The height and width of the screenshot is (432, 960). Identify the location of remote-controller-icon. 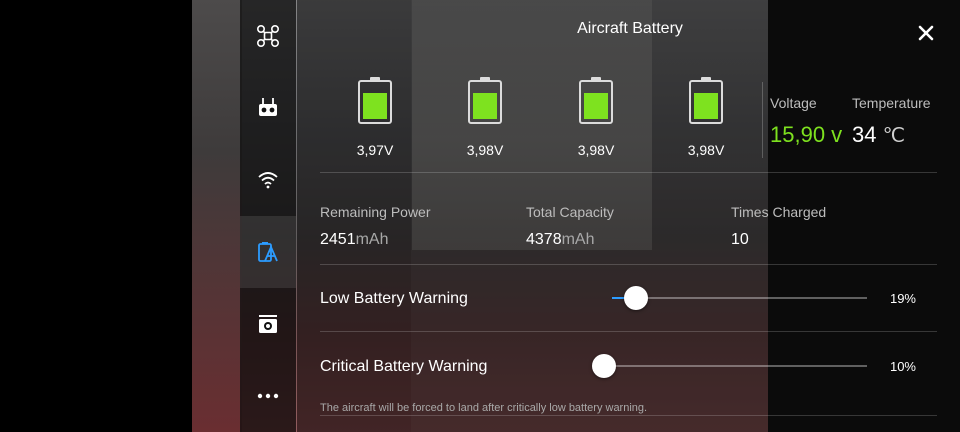
(268, 108).